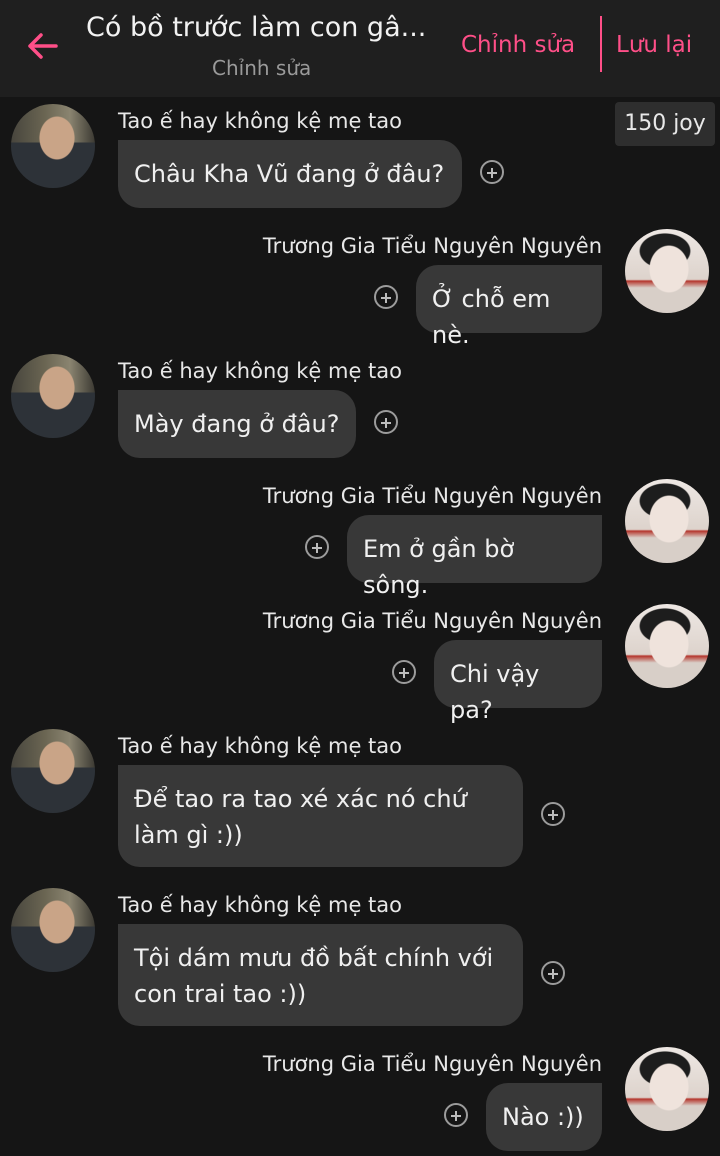 The image size is (720, 1156). I want to click on message-text-line: con trai tao :)), so click(220, 994).